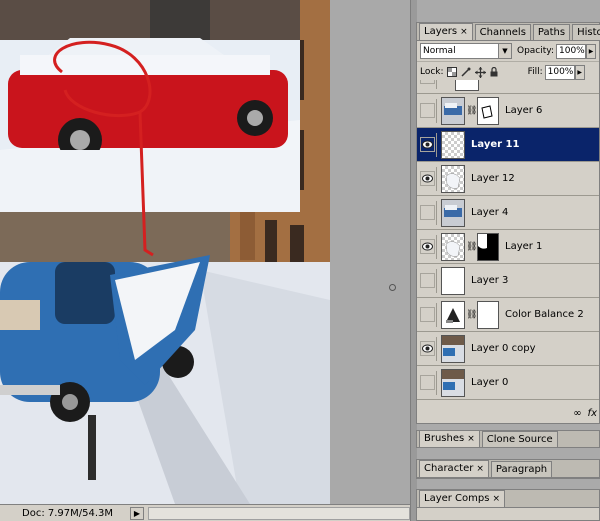 The width and height of the screenshot is (600, 521). Describe the element at coordinates (577, 413) in the screenshot. I see `link-layers-icon: ∞` at that location.